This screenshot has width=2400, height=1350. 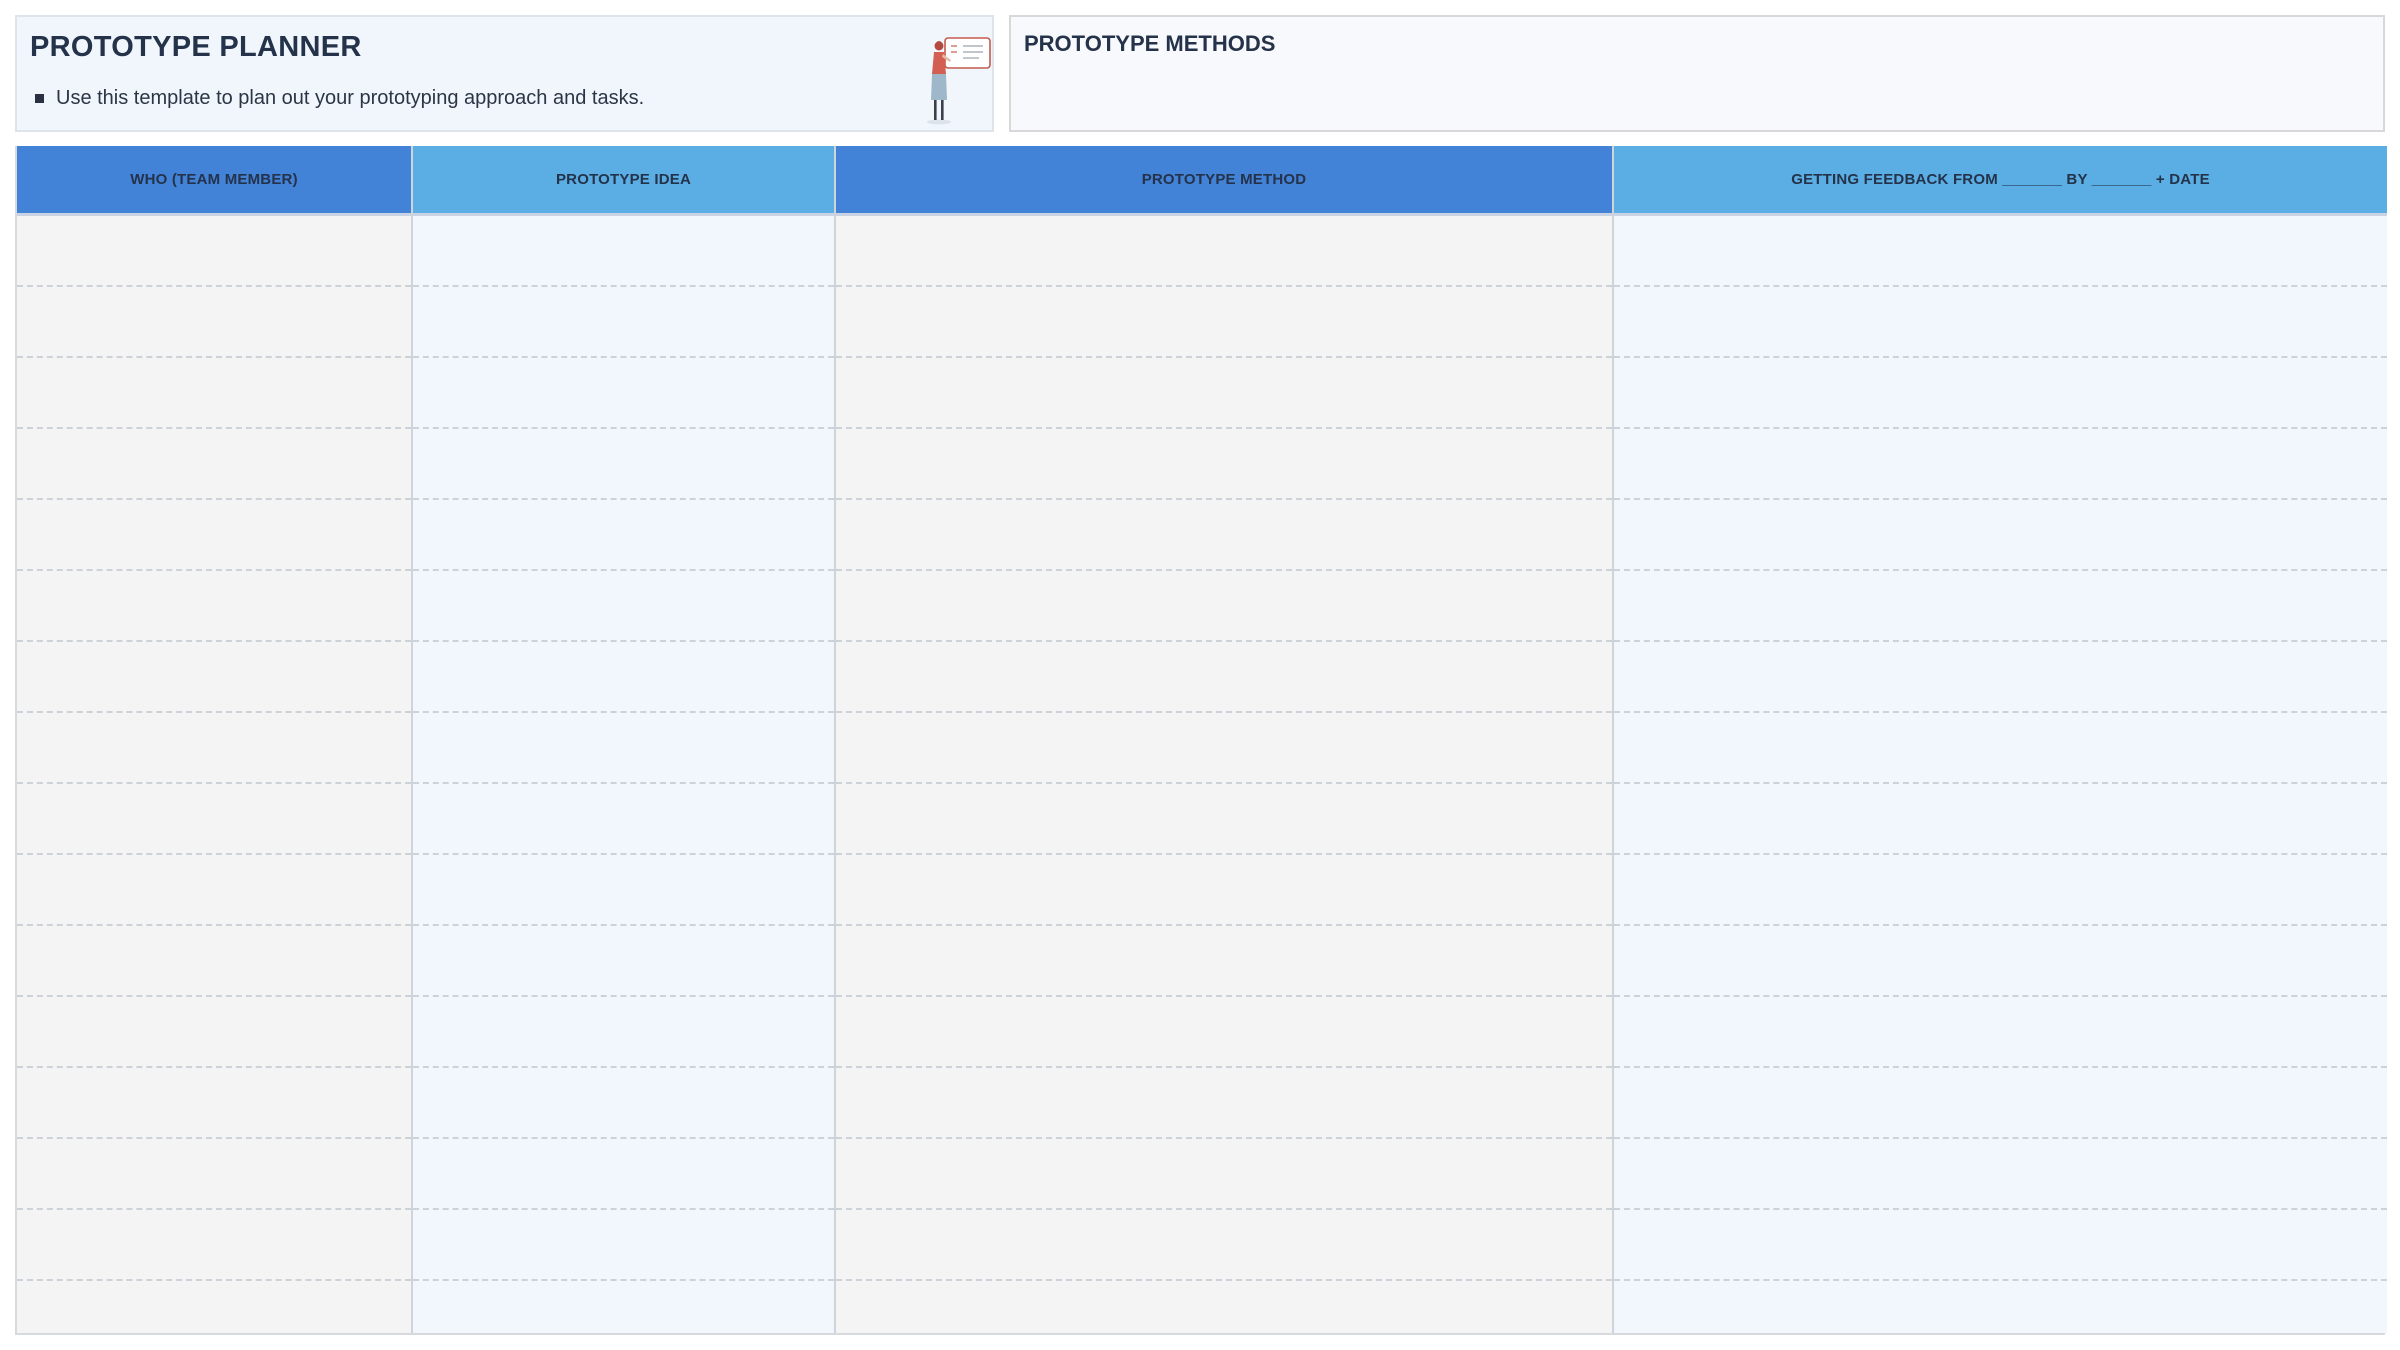 What do you see at coordinates (1224, 181) in the screenshot?
I see `column-header-method: PROTOTYPE METHOD` at bounding box center [1224, 181].